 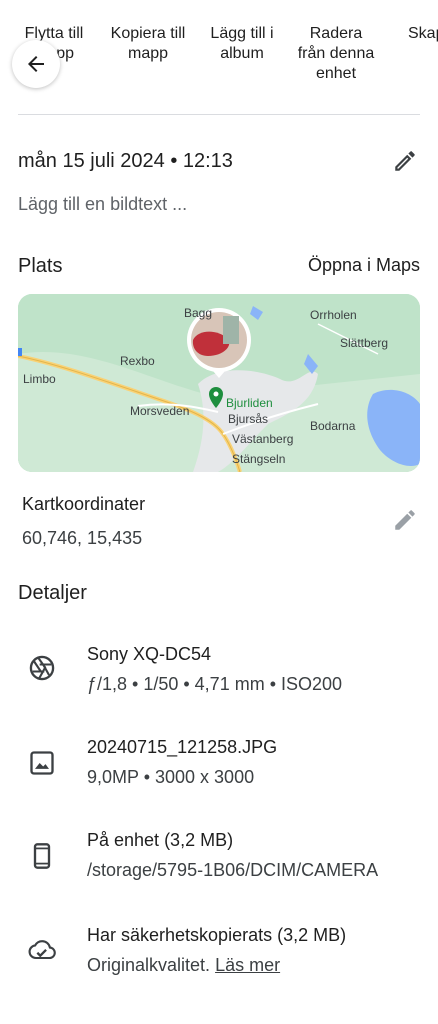 I want to click on action-label: mapp, so click(x=148, y=53).